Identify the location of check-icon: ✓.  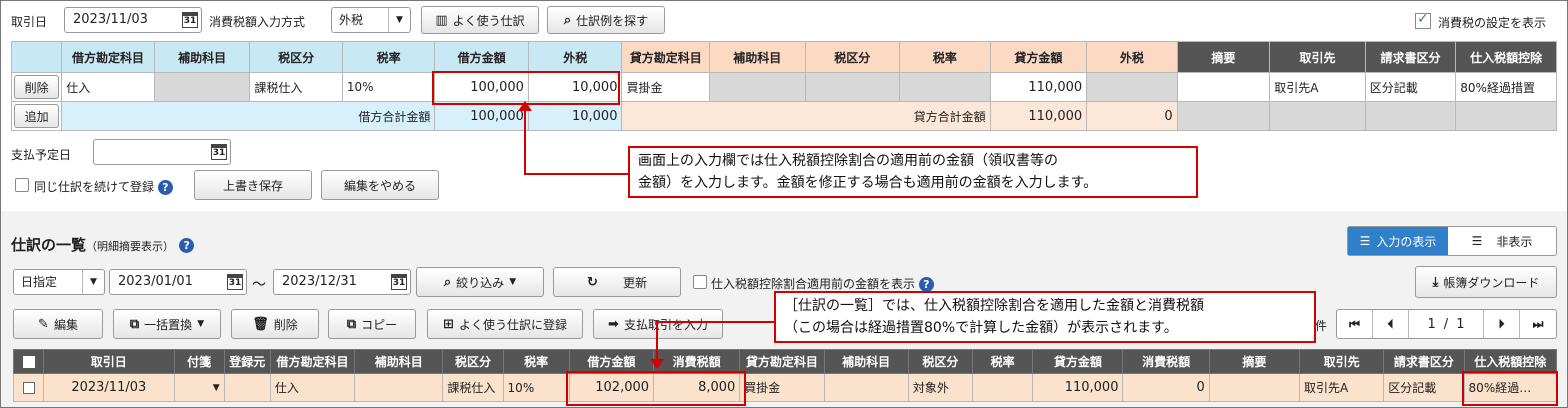
(1423, 19).